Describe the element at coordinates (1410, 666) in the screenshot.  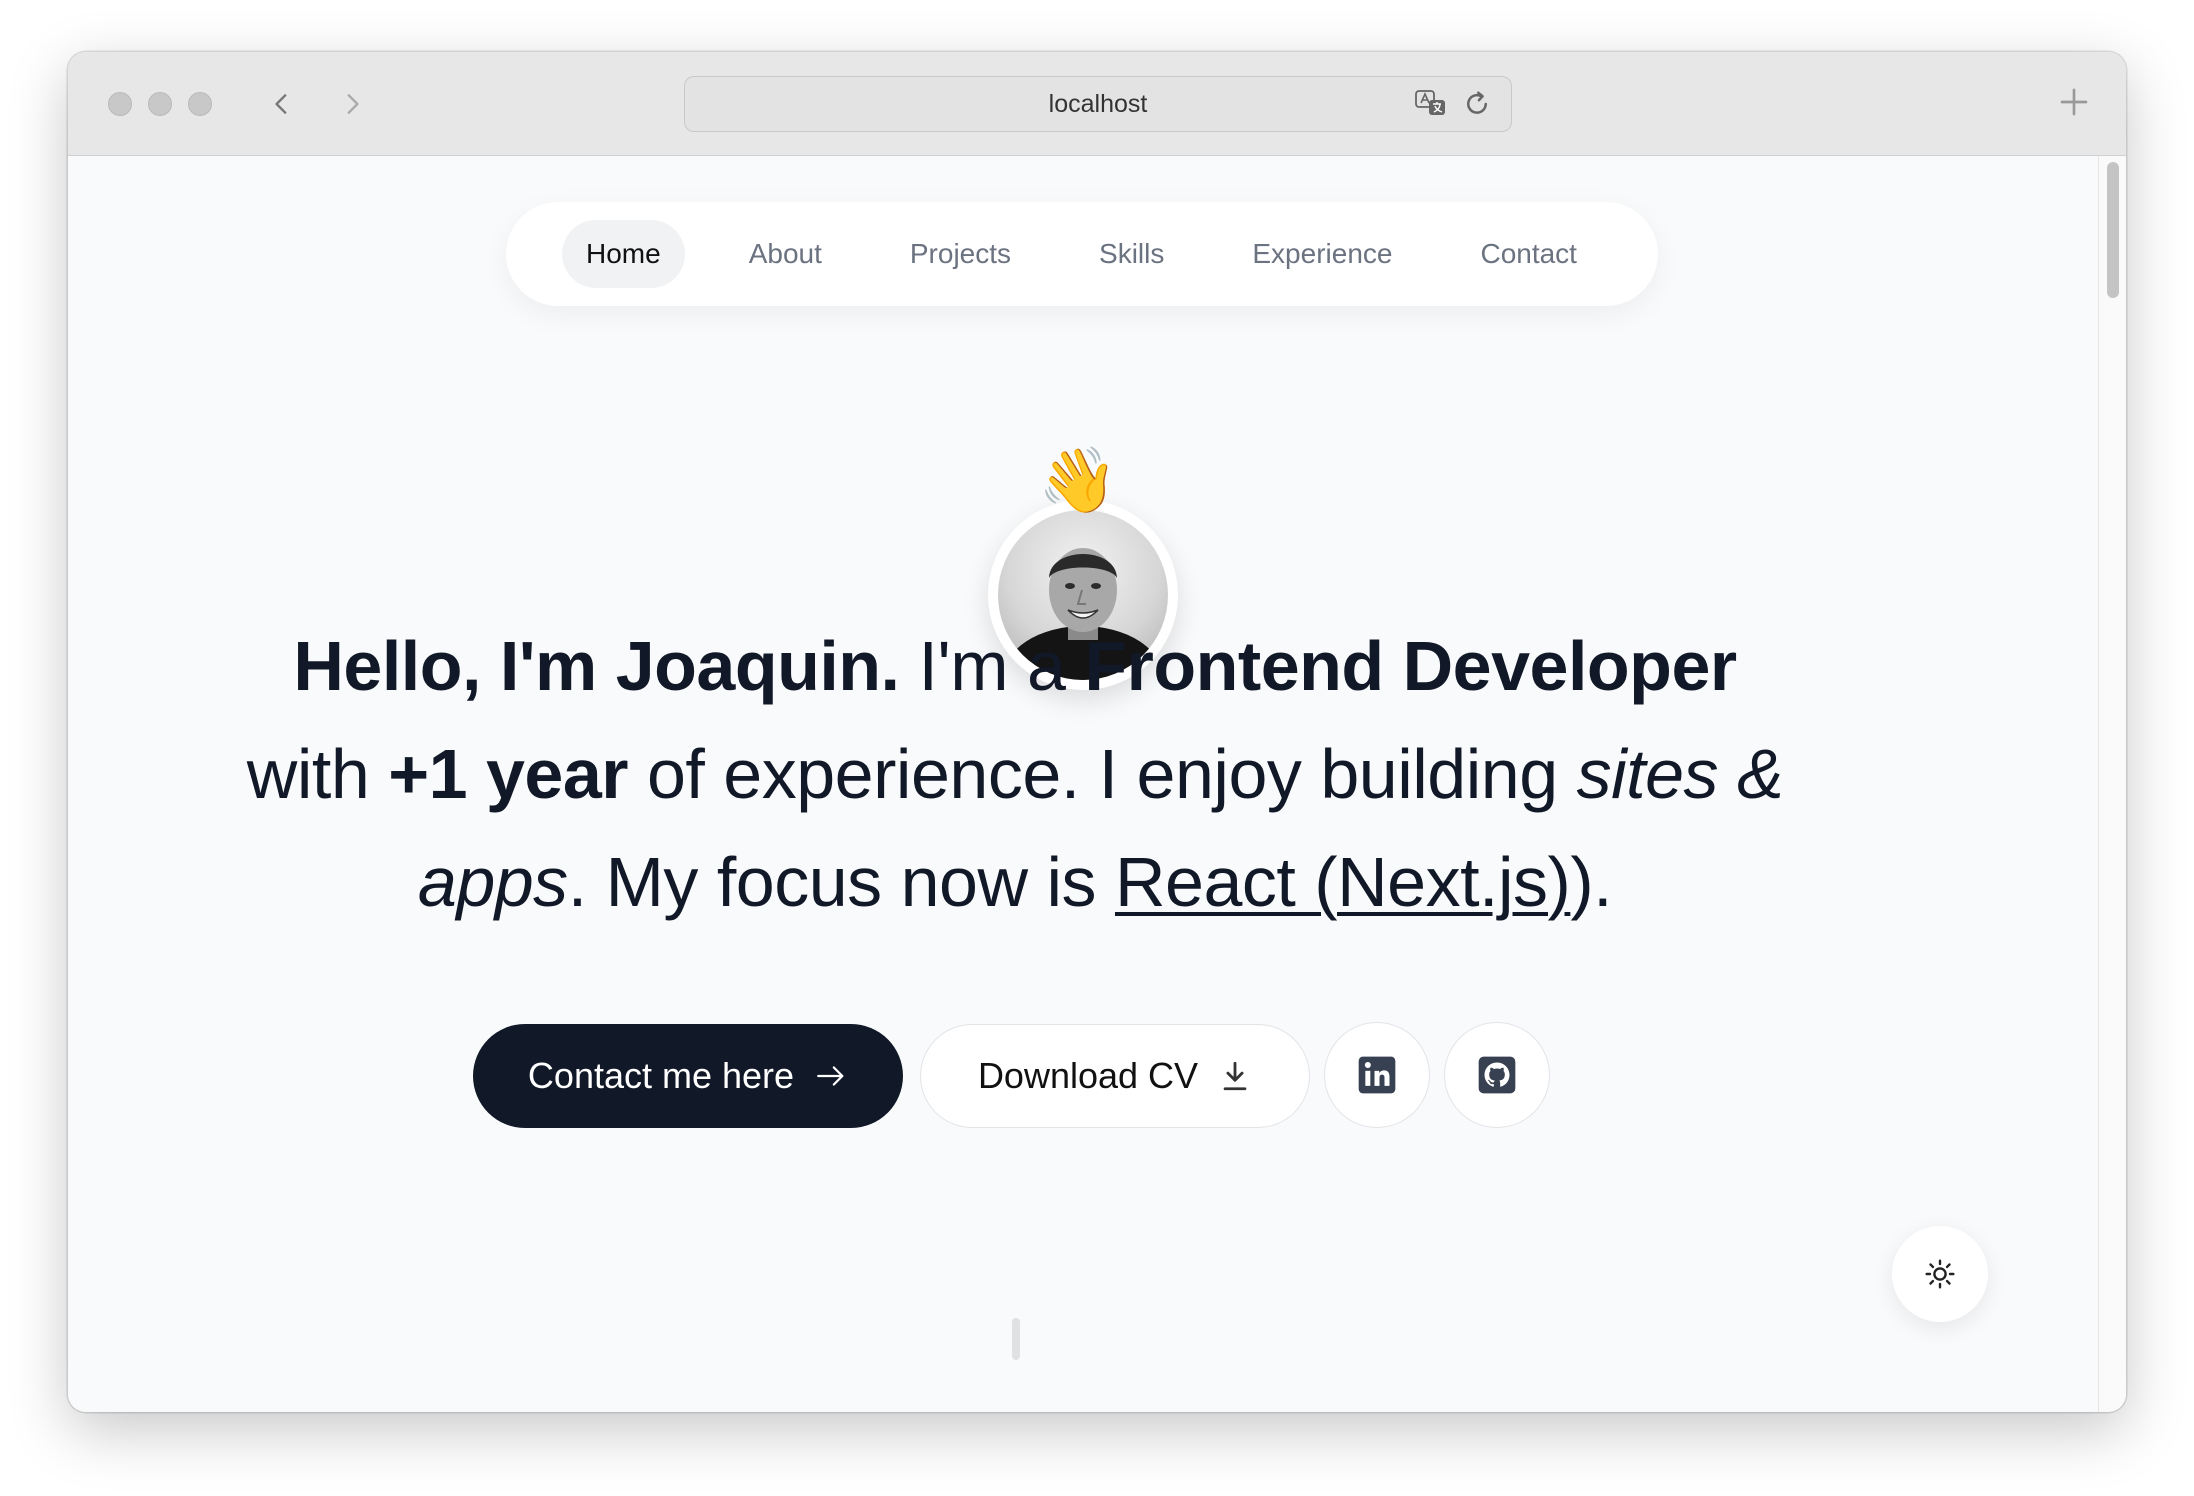
I see `hero-role: Frontend Developer` at that location.